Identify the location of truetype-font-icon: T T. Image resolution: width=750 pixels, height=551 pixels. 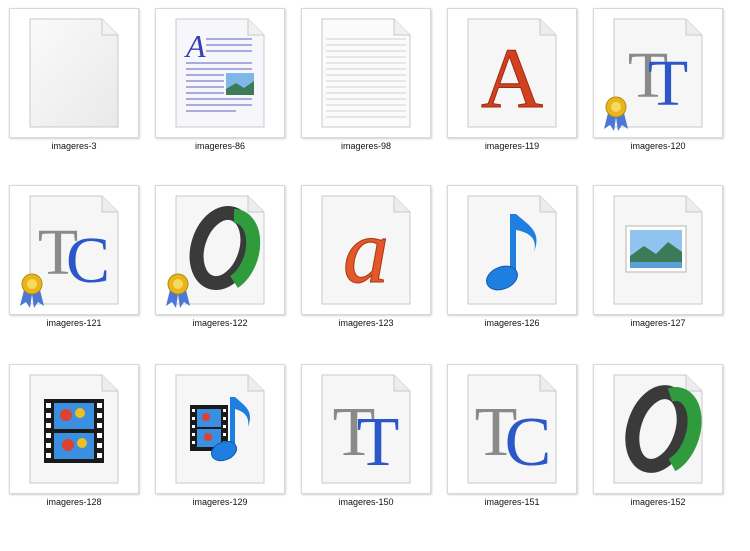
(366, 429).